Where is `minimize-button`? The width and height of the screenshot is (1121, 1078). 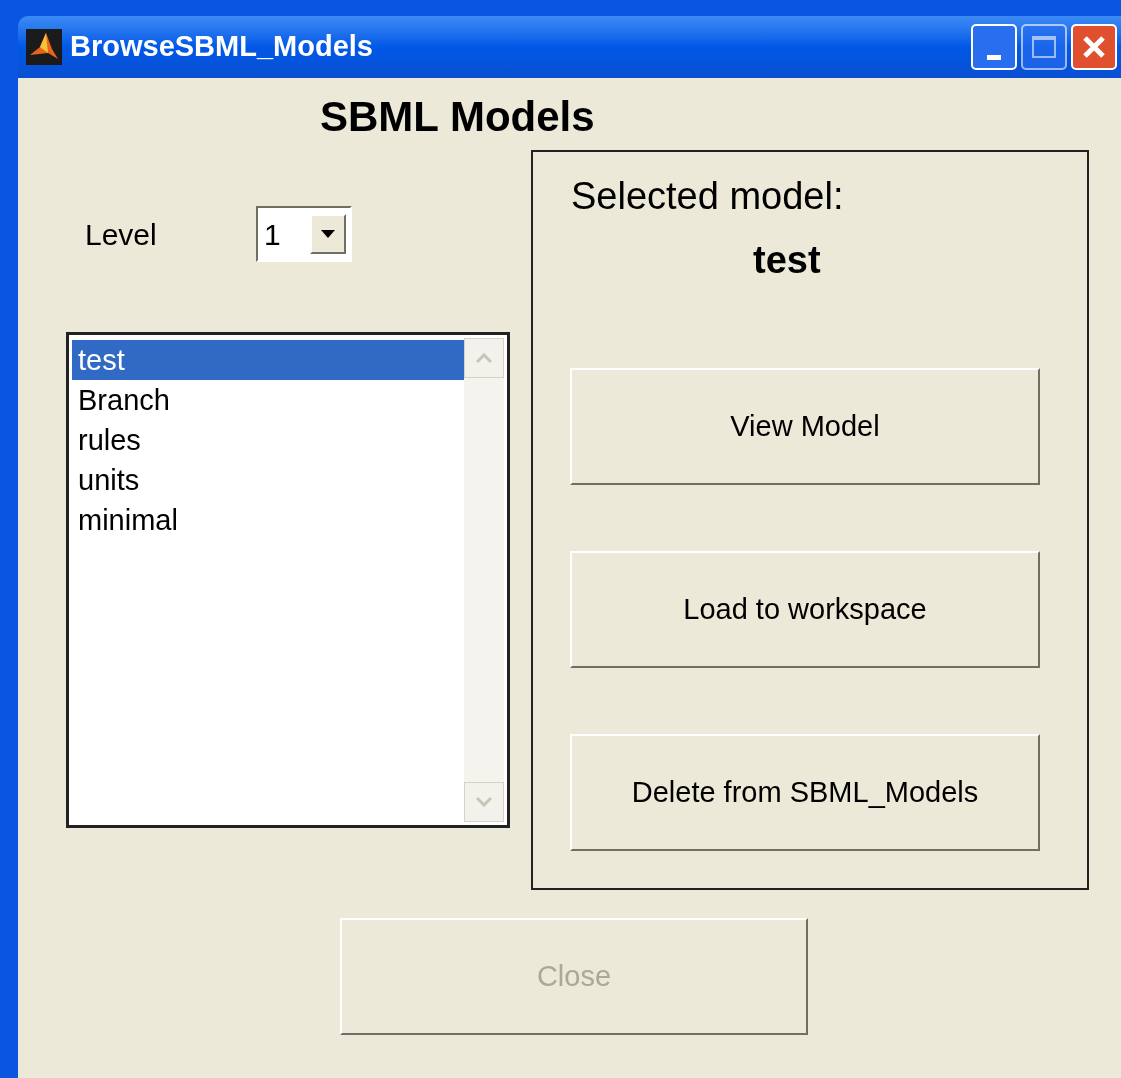 minimize-button is located at coordinates (994, 47).